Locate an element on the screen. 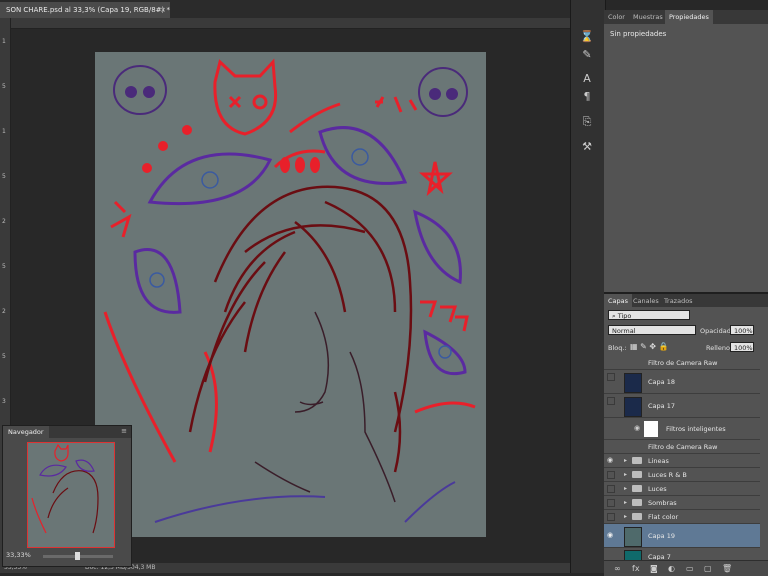 The width and height of the screenshot is (768, 576). character-icon: A is located at coordinates (587, 79).